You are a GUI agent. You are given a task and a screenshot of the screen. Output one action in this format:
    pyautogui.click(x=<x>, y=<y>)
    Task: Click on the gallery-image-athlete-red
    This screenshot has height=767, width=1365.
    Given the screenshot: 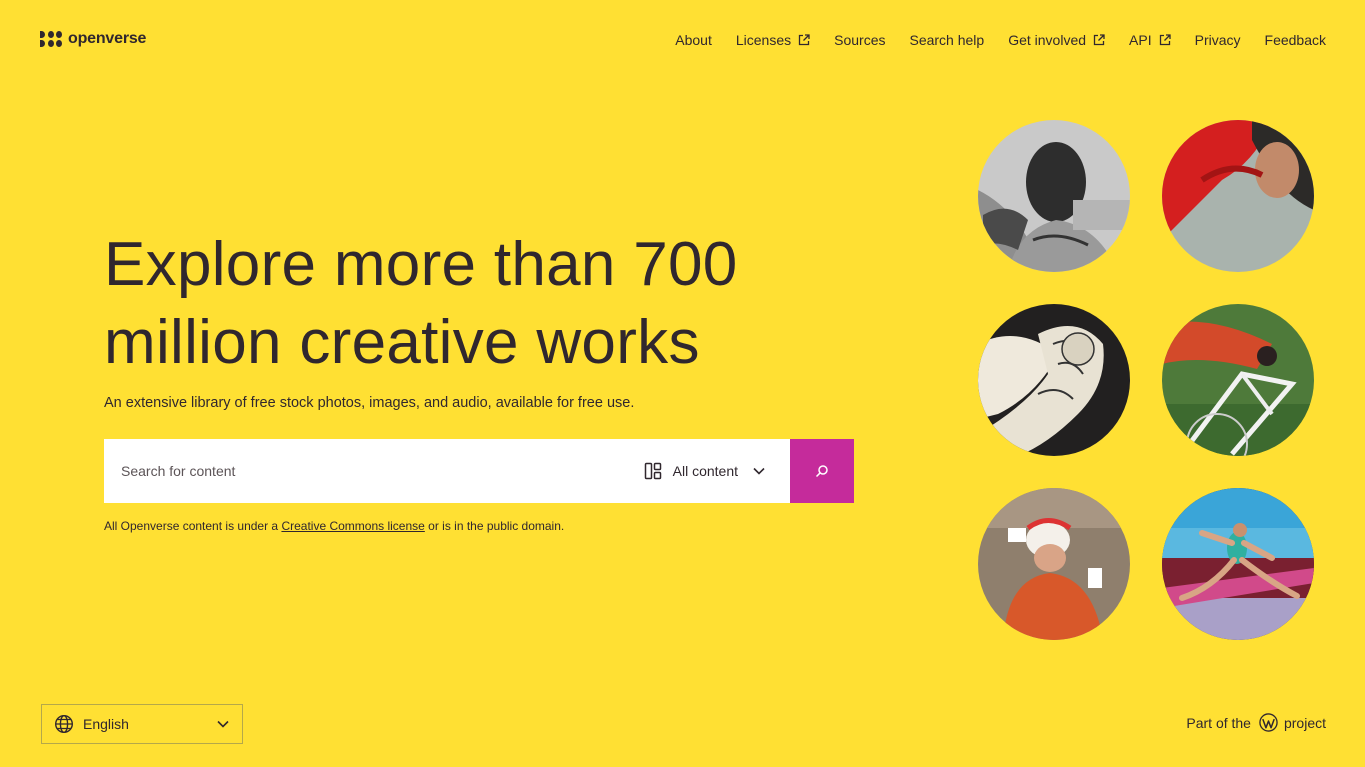 What is the action you would take?
    pyautogui.click(x=1238, y=196)
    